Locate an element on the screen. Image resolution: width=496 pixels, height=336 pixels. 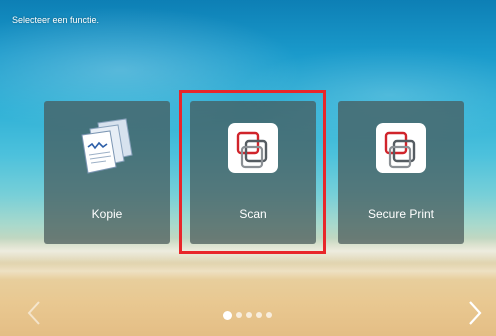
page-indicator is located at coordinates (247, 315).